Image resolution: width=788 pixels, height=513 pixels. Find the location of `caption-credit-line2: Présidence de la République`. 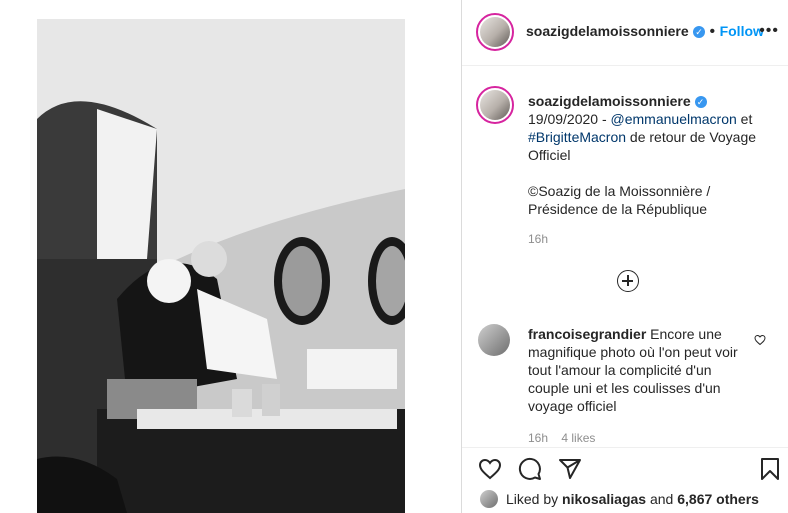

caption-credit-line2: Présidence de la République is located at coordinates (618, 209).